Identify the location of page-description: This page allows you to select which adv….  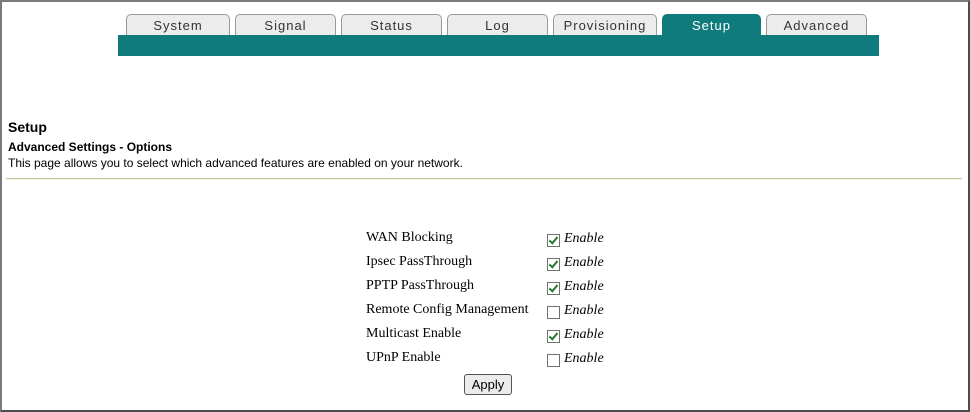
(235, 163).